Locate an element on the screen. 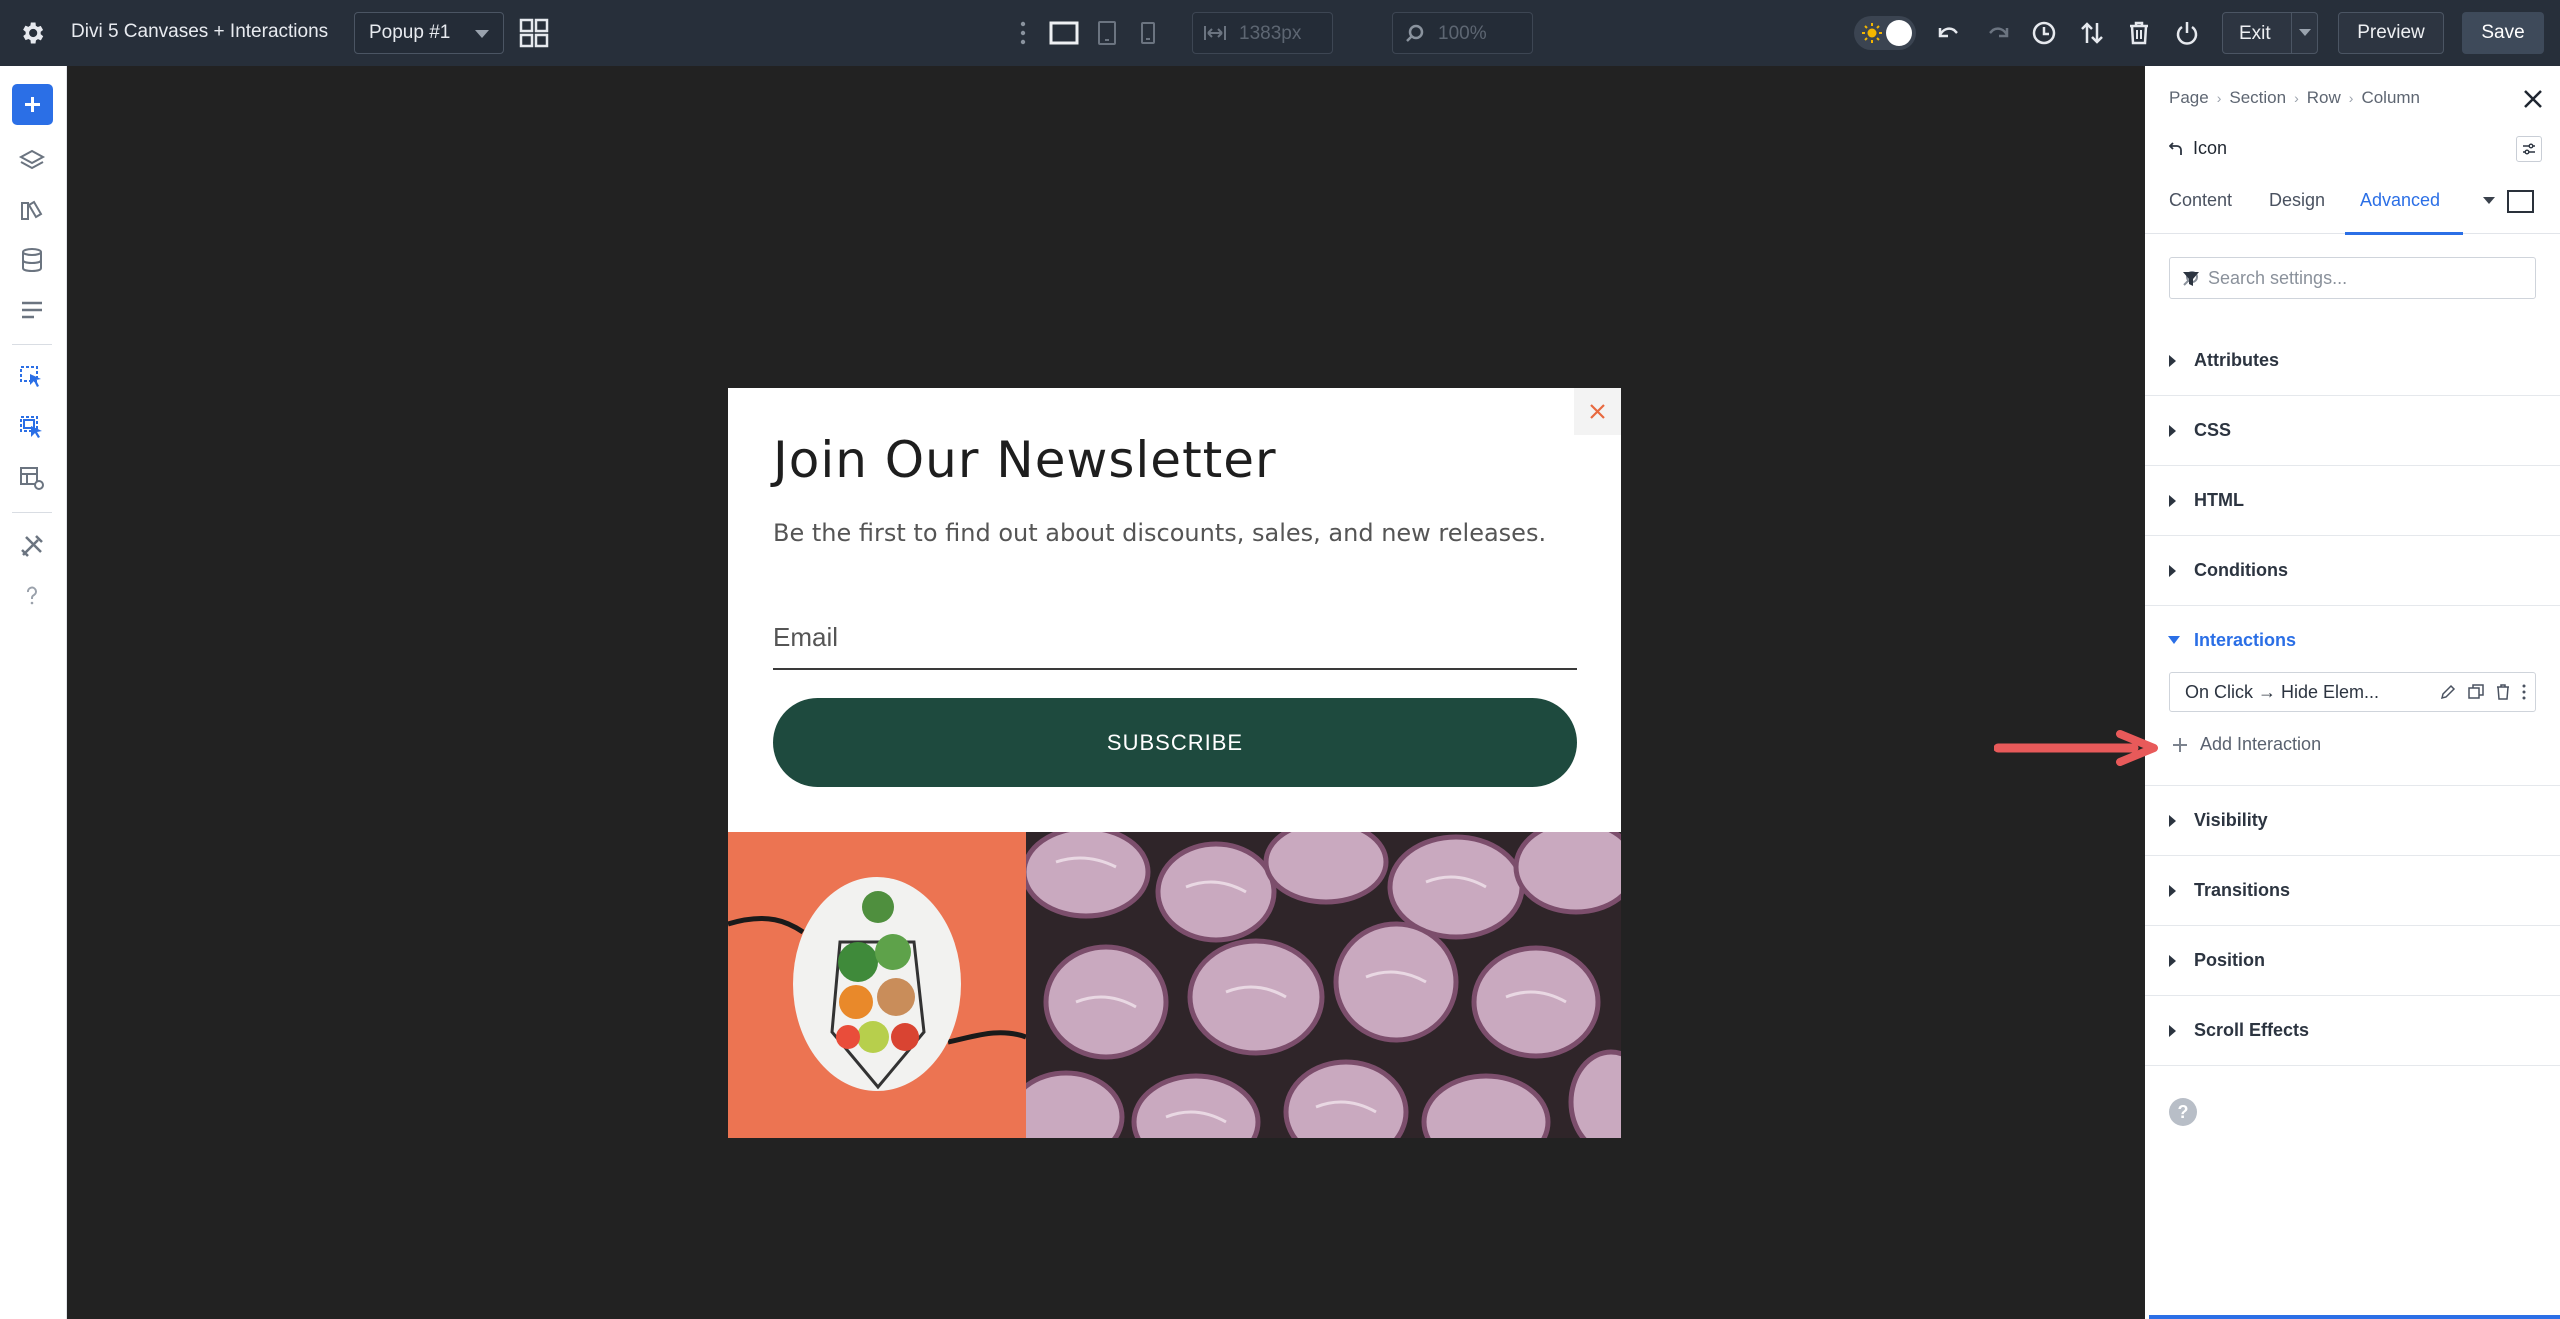 The height and width of the screenshot is (1319, 2560). template-settings-icon is located at coordinates (32, 478).